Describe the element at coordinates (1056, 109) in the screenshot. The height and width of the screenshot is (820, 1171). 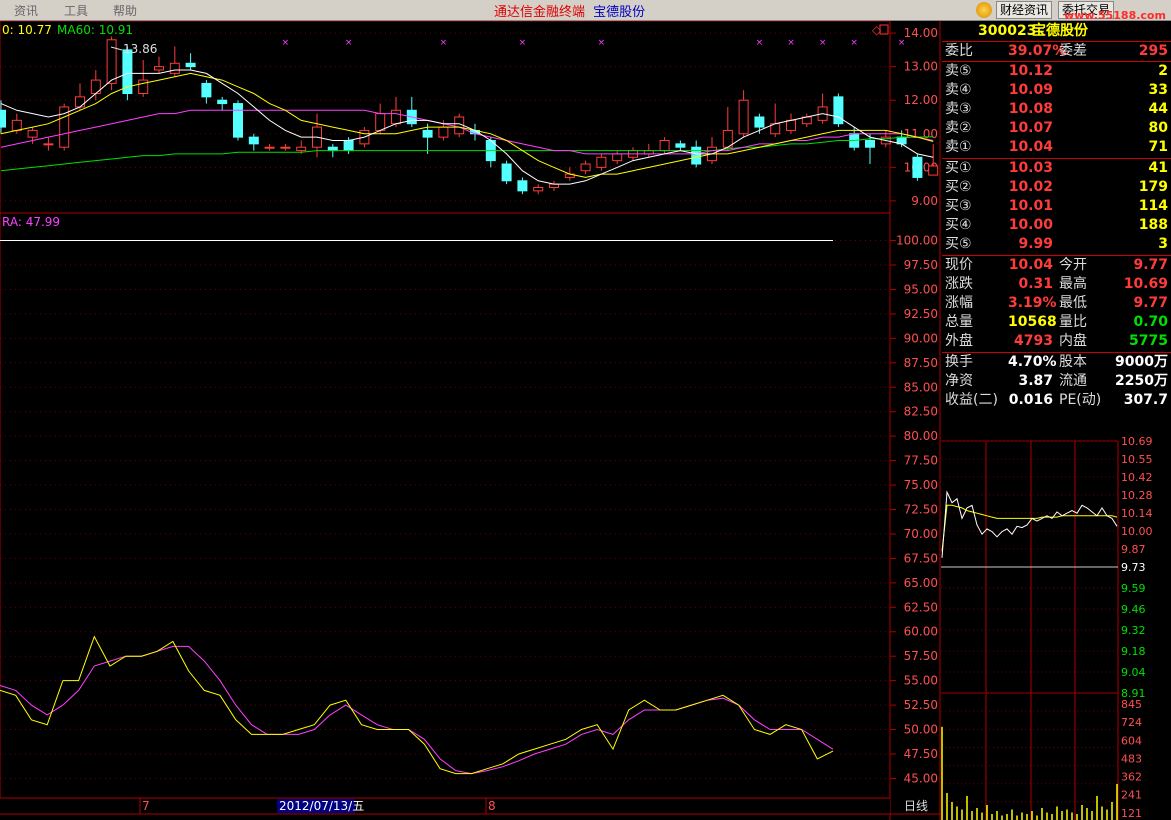
I see `ask-row: 卖③ 10.08 44` at that location.